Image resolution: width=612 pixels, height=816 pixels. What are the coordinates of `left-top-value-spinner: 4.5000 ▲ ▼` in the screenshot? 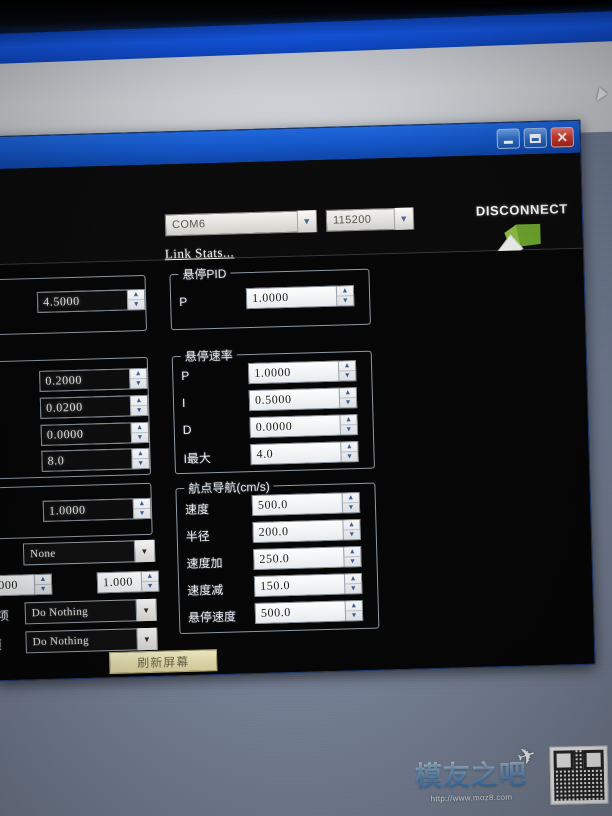 It's located at (91, 300).